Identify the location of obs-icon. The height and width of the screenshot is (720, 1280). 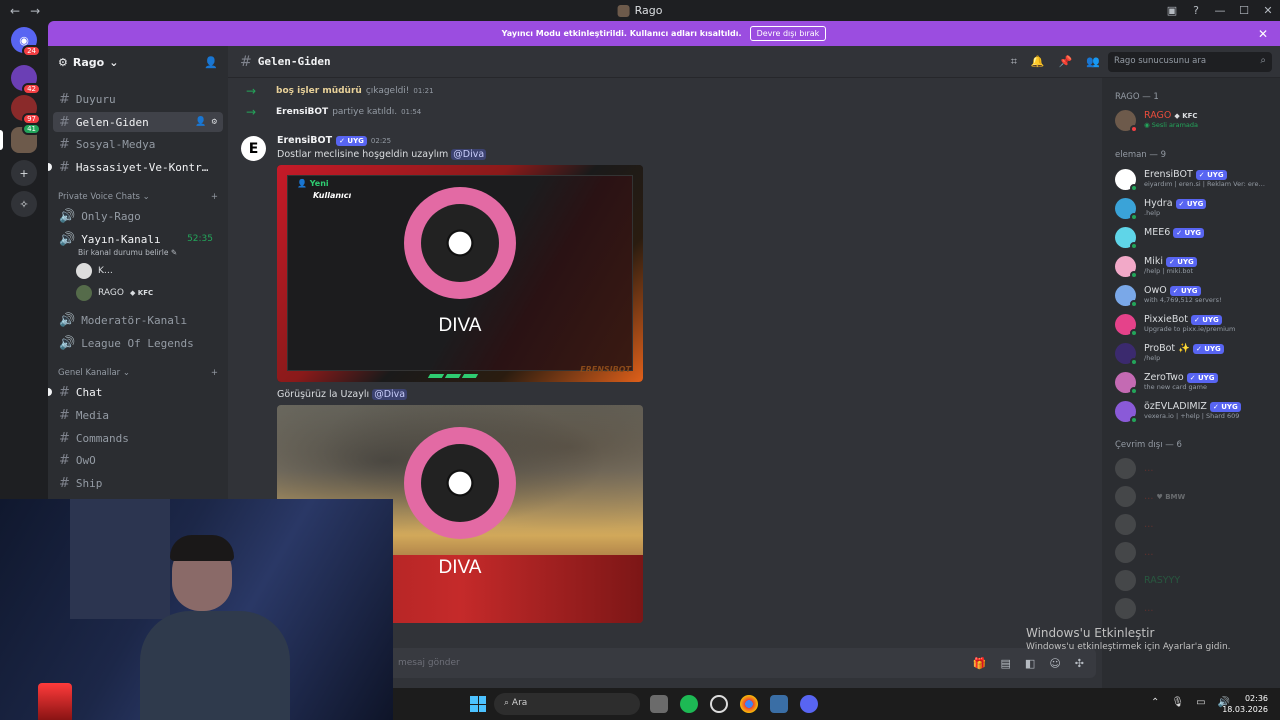
(719, 704).